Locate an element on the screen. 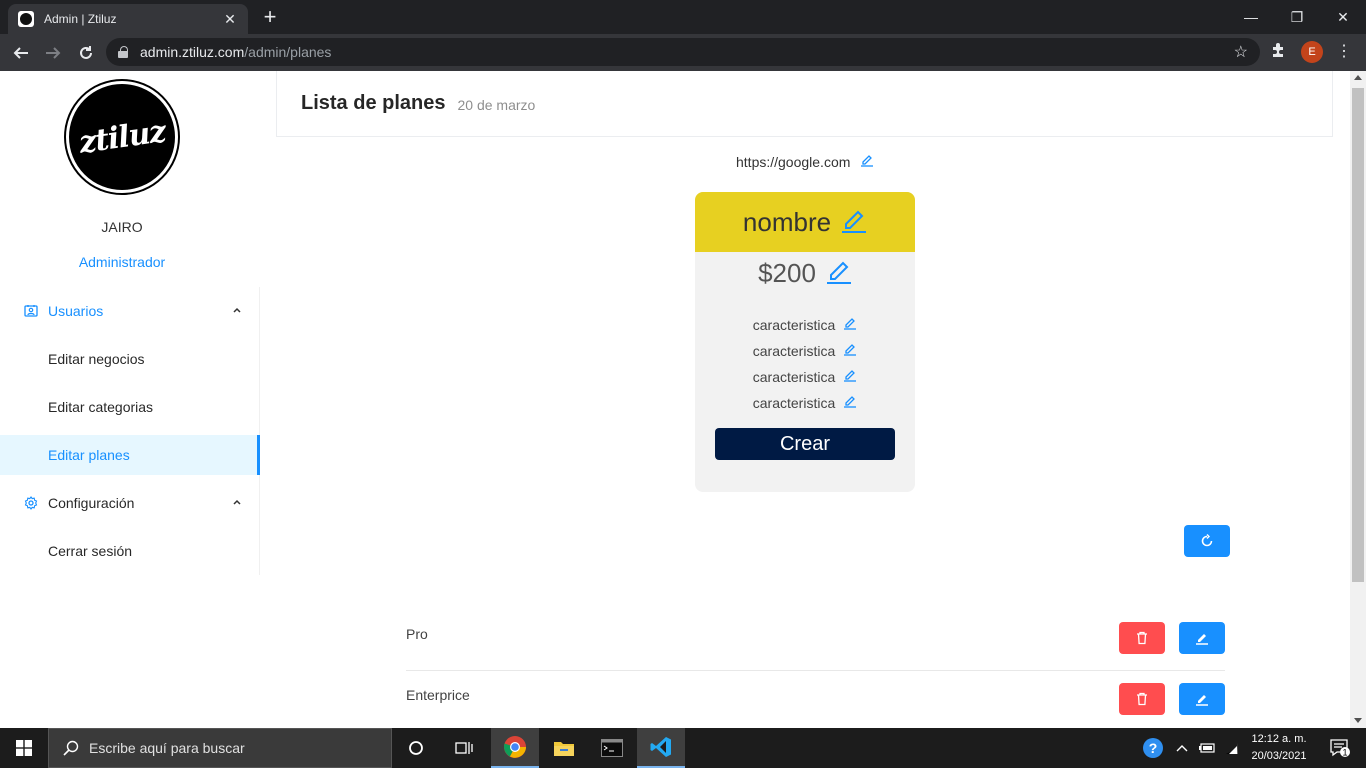 The height and width of the screenshot is (768, 1366). scroll-down-arrow-icon is located at coordinates (1358, 720).